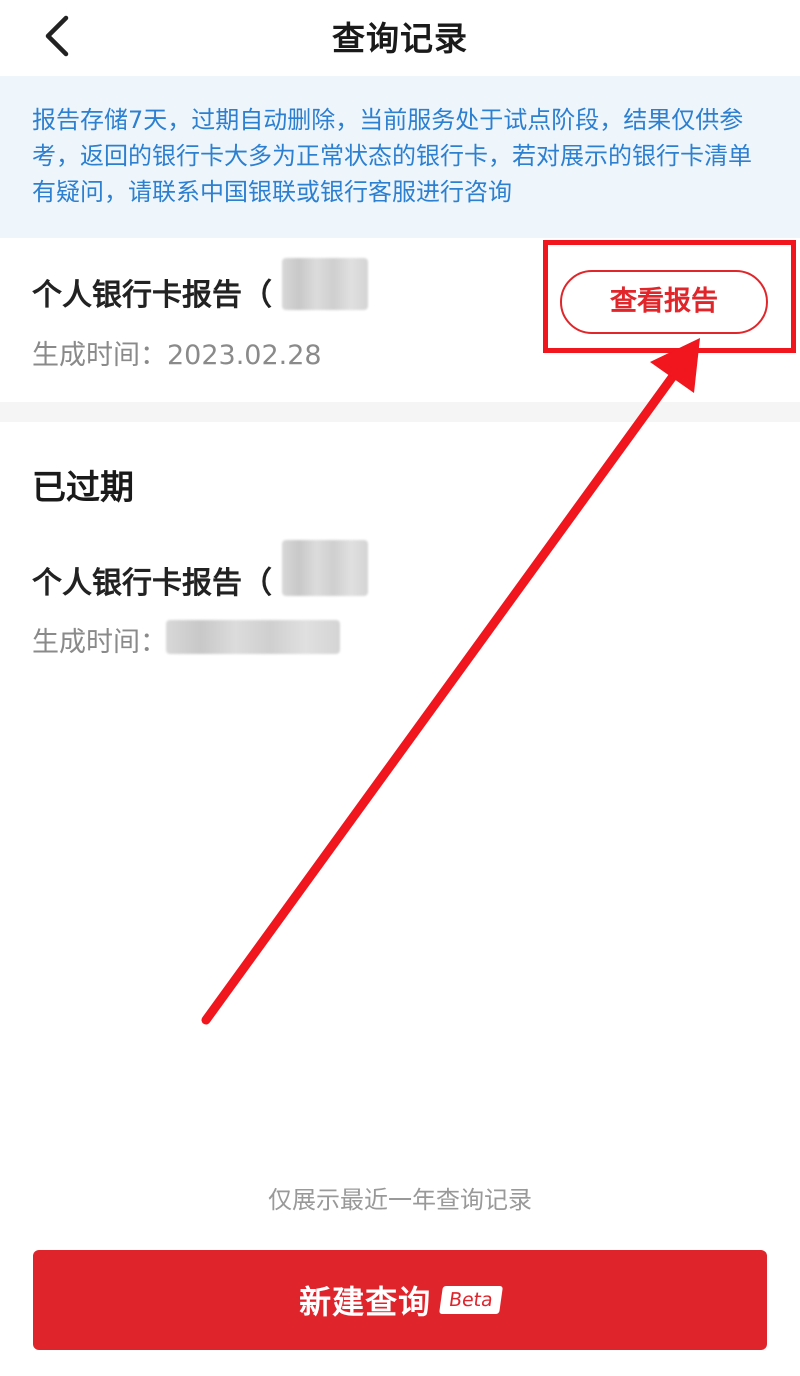 The image size is (800, 1376). What do you see at coordinates (669, 296) in the screenshot?
I see `annotation-highlight-box` at bounding box center [669, 296].